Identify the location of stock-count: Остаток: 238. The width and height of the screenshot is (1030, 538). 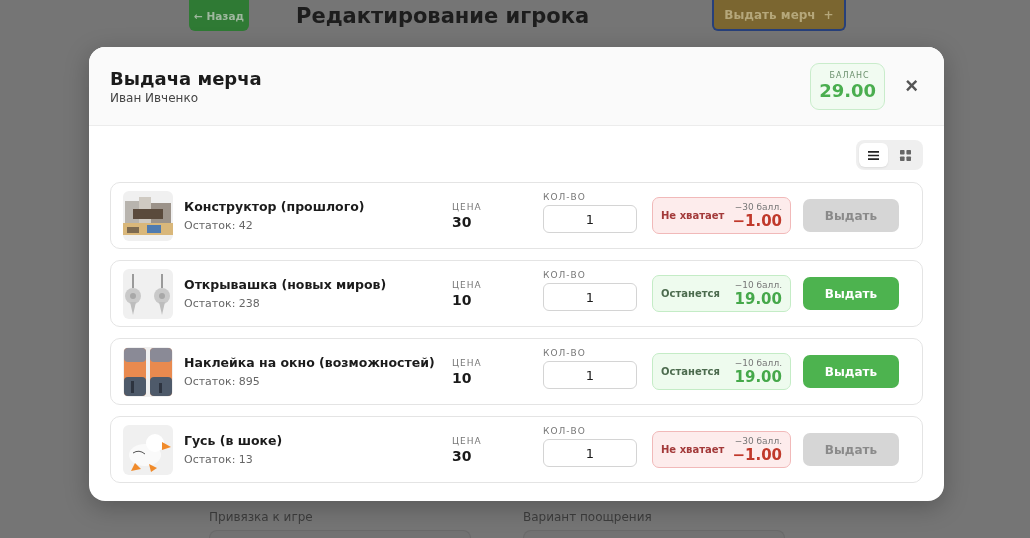
(222, 303).